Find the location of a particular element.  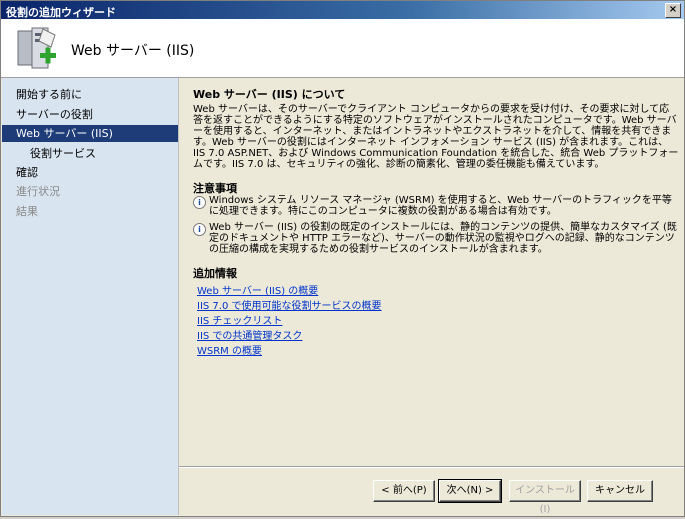

cancel-button: キャンセル is located at coordinates (620, 491).